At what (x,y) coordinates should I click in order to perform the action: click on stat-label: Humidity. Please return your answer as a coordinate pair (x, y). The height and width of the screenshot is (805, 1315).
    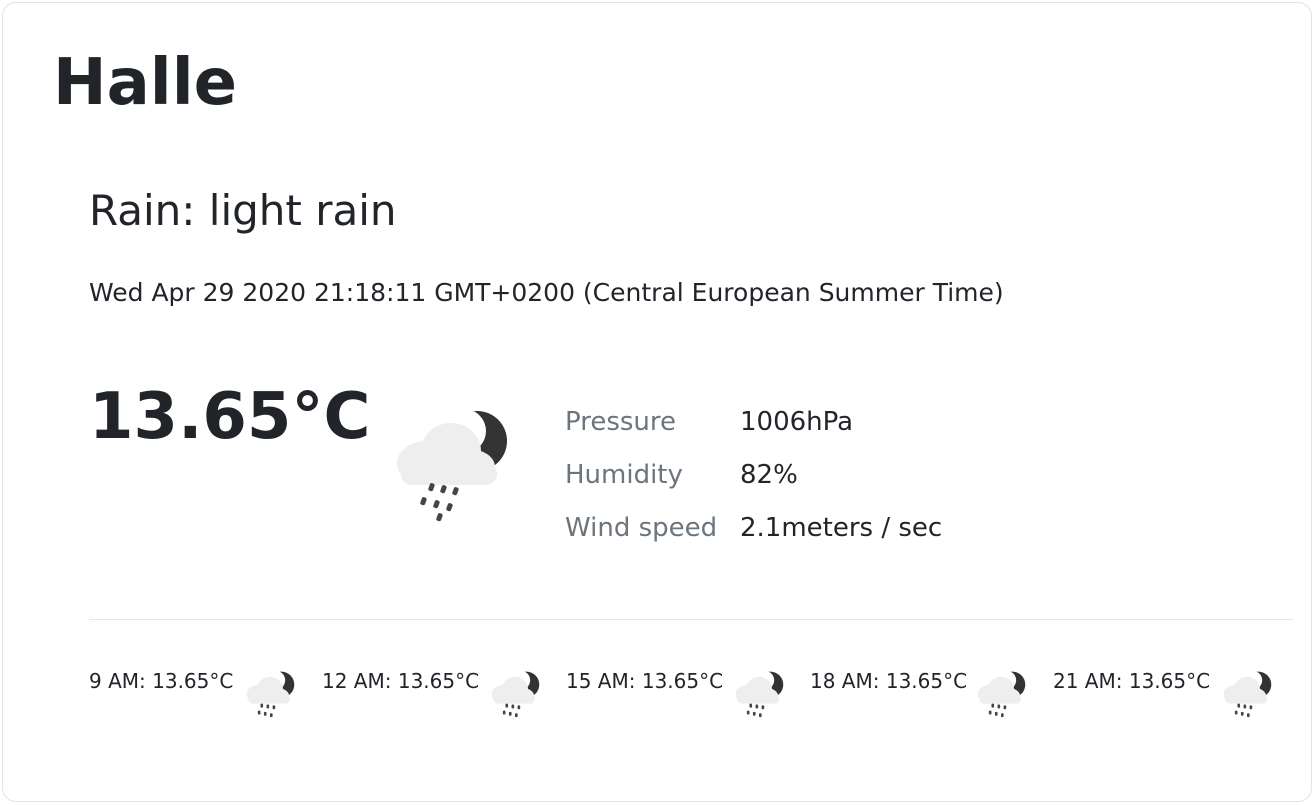
    Looking at the image, I should click on (624, 474).